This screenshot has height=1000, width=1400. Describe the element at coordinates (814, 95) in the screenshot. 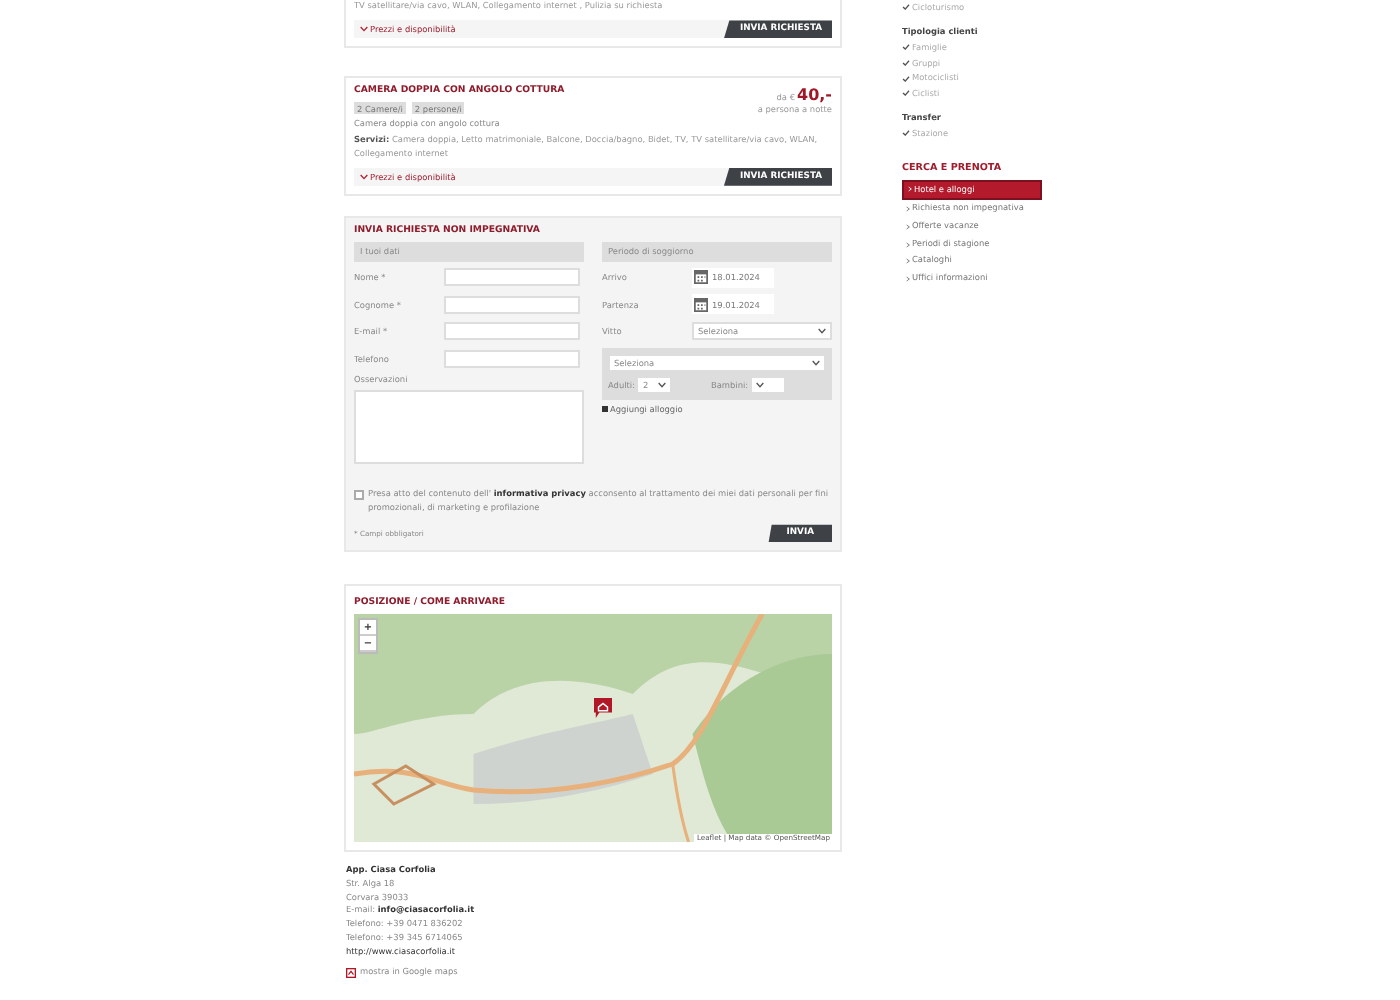

I see `room-price: 40,-` at that location.